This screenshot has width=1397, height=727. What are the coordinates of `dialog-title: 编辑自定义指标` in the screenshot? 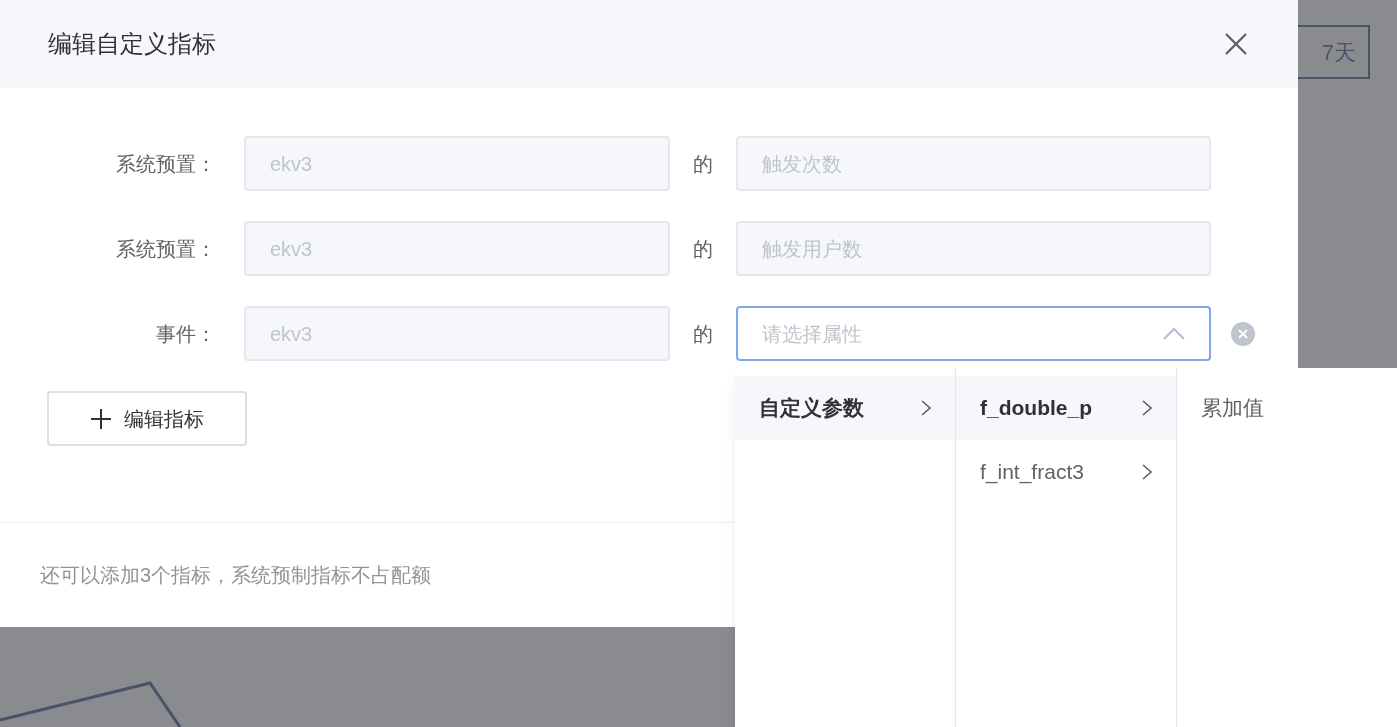 It's located at (132, 44).